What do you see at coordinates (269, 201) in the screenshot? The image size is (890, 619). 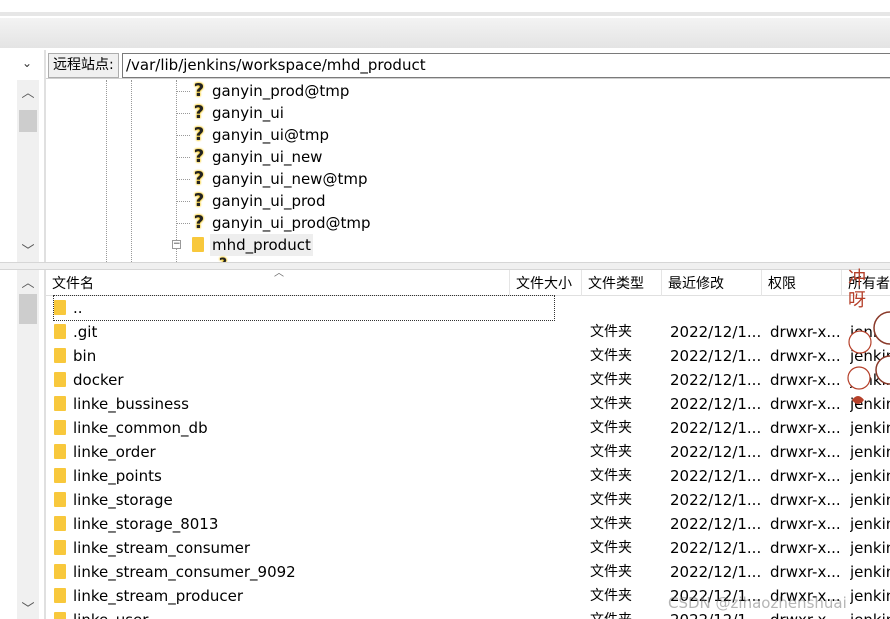 I see `tree-item-label: ganyin_ui_prod` at bounding box center [269, 201].